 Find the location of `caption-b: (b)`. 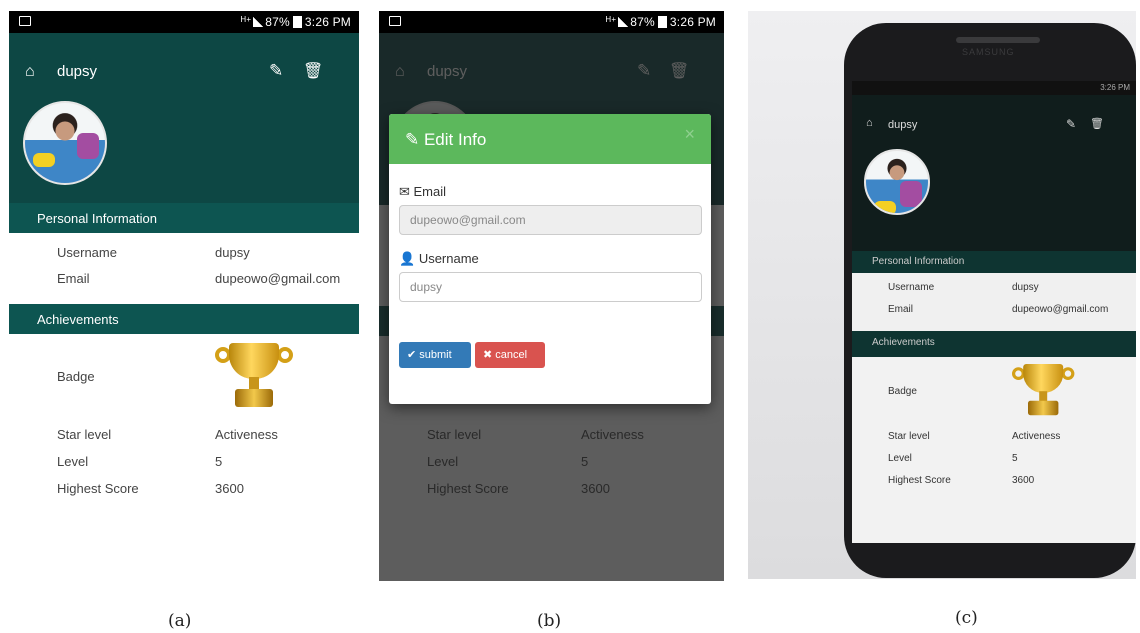

caption-b: (b) is located at coordinates (549, 621).